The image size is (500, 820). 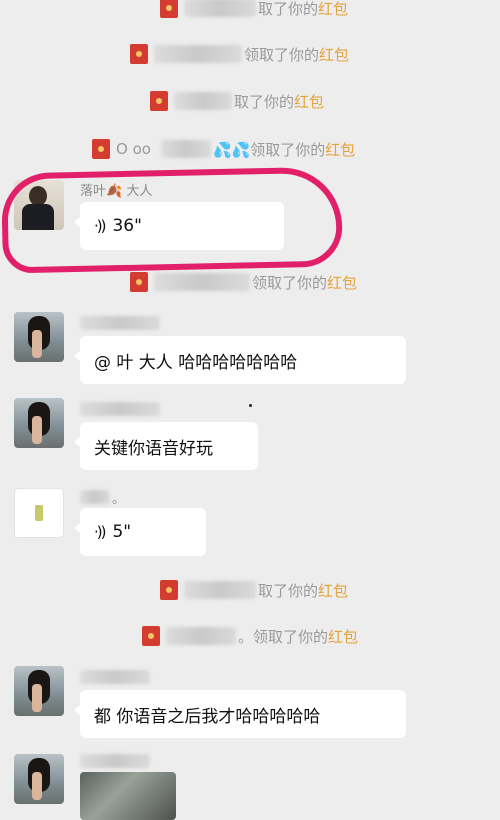 What do you see at coordinates (240, 360) in the screenshot?
I see `text-message-bubble: @ 叶 大人 哈哈哈哈哈哈哈` at bounding box center [240, 360].